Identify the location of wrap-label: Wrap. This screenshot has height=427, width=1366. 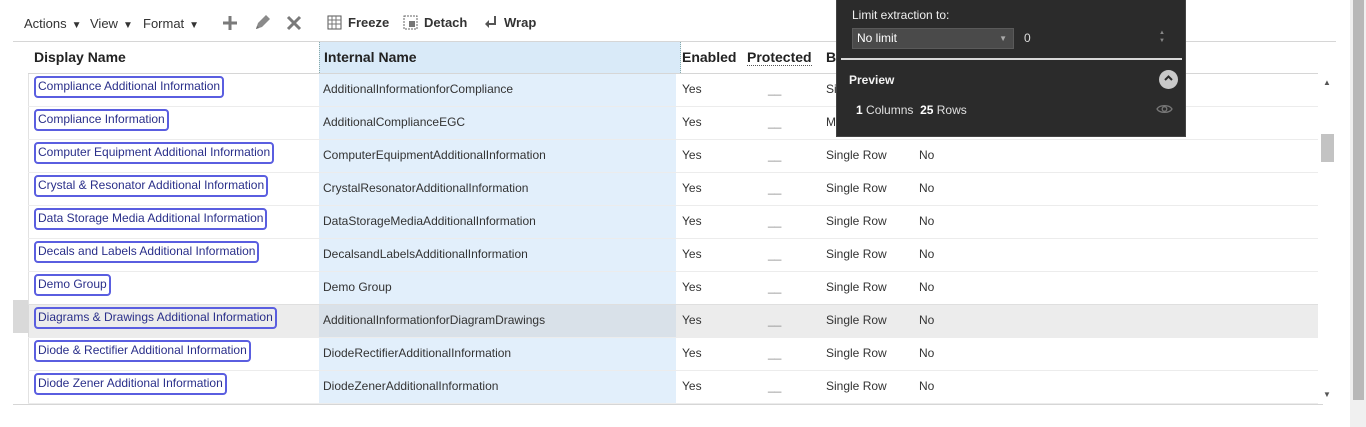
(520, 22).